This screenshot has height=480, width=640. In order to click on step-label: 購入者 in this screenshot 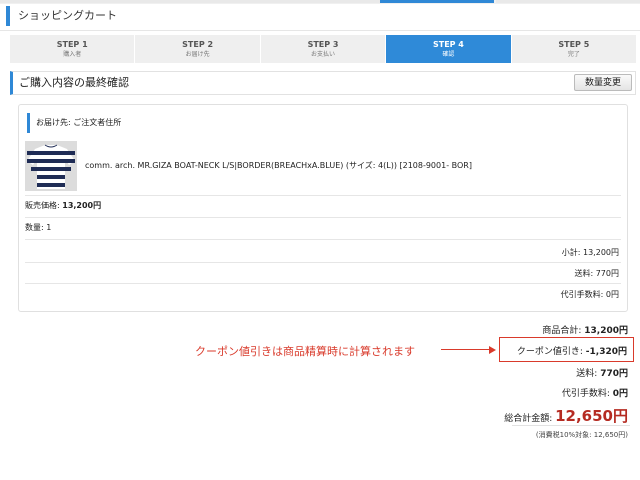, I will do `click(72, 54)`.